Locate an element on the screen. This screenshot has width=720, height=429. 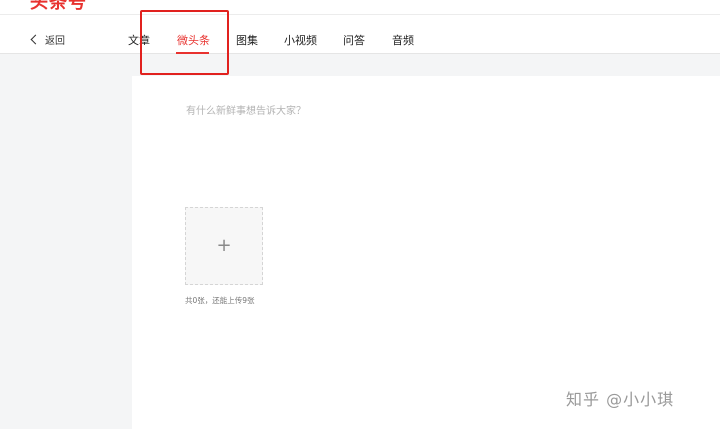
tab-qa: 问答 is located at coordinates (354, 40).